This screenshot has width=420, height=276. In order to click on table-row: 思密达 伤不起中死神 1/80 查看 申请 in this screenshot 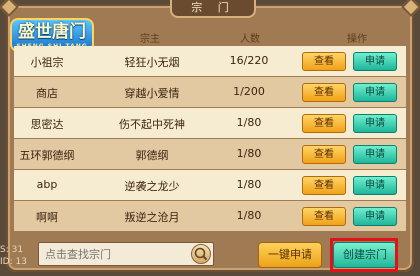, I will do `click(210, 123)`.